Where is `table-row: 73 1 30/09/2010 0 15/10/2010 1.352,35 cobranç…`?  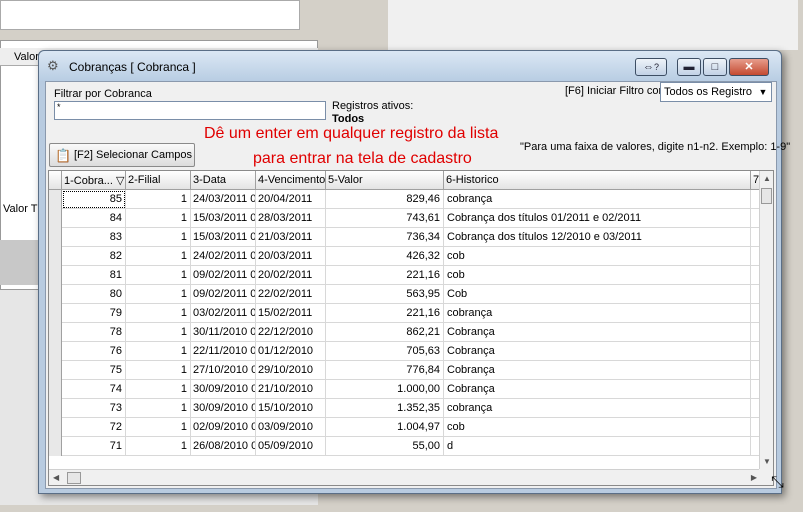 table-row: 73 1 30/09/2010 0 15/10/2010 1.352,35 cobranç… is located at coordinates (405, 408).